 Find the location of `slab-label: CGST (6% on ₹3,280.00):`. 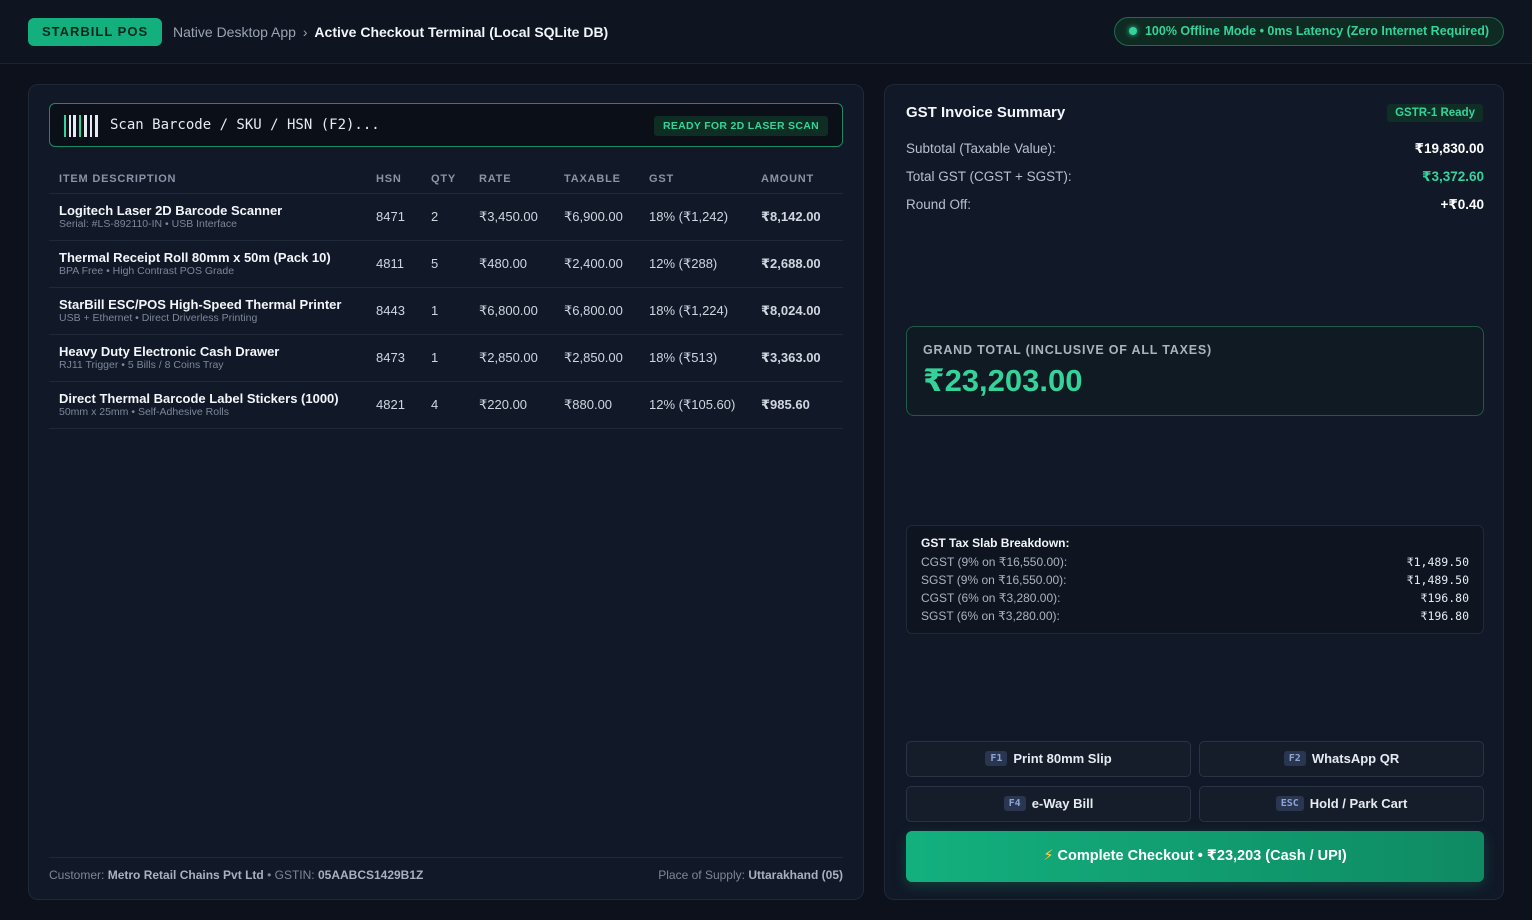

slab-label: CGST (6% on ₹3,280.00): is located at coordinates (991, 598).